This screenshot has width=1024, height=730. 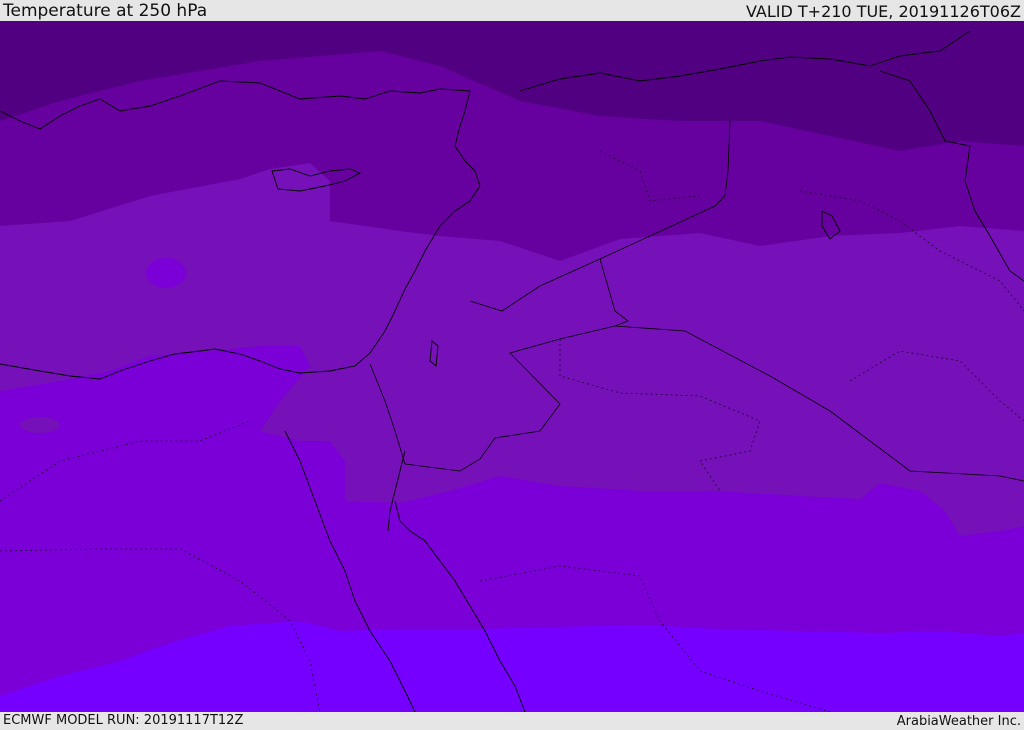 I want to click on valid-time: VALID T+210 TUE, 20191126T06Z, so click(x=883, y=11).